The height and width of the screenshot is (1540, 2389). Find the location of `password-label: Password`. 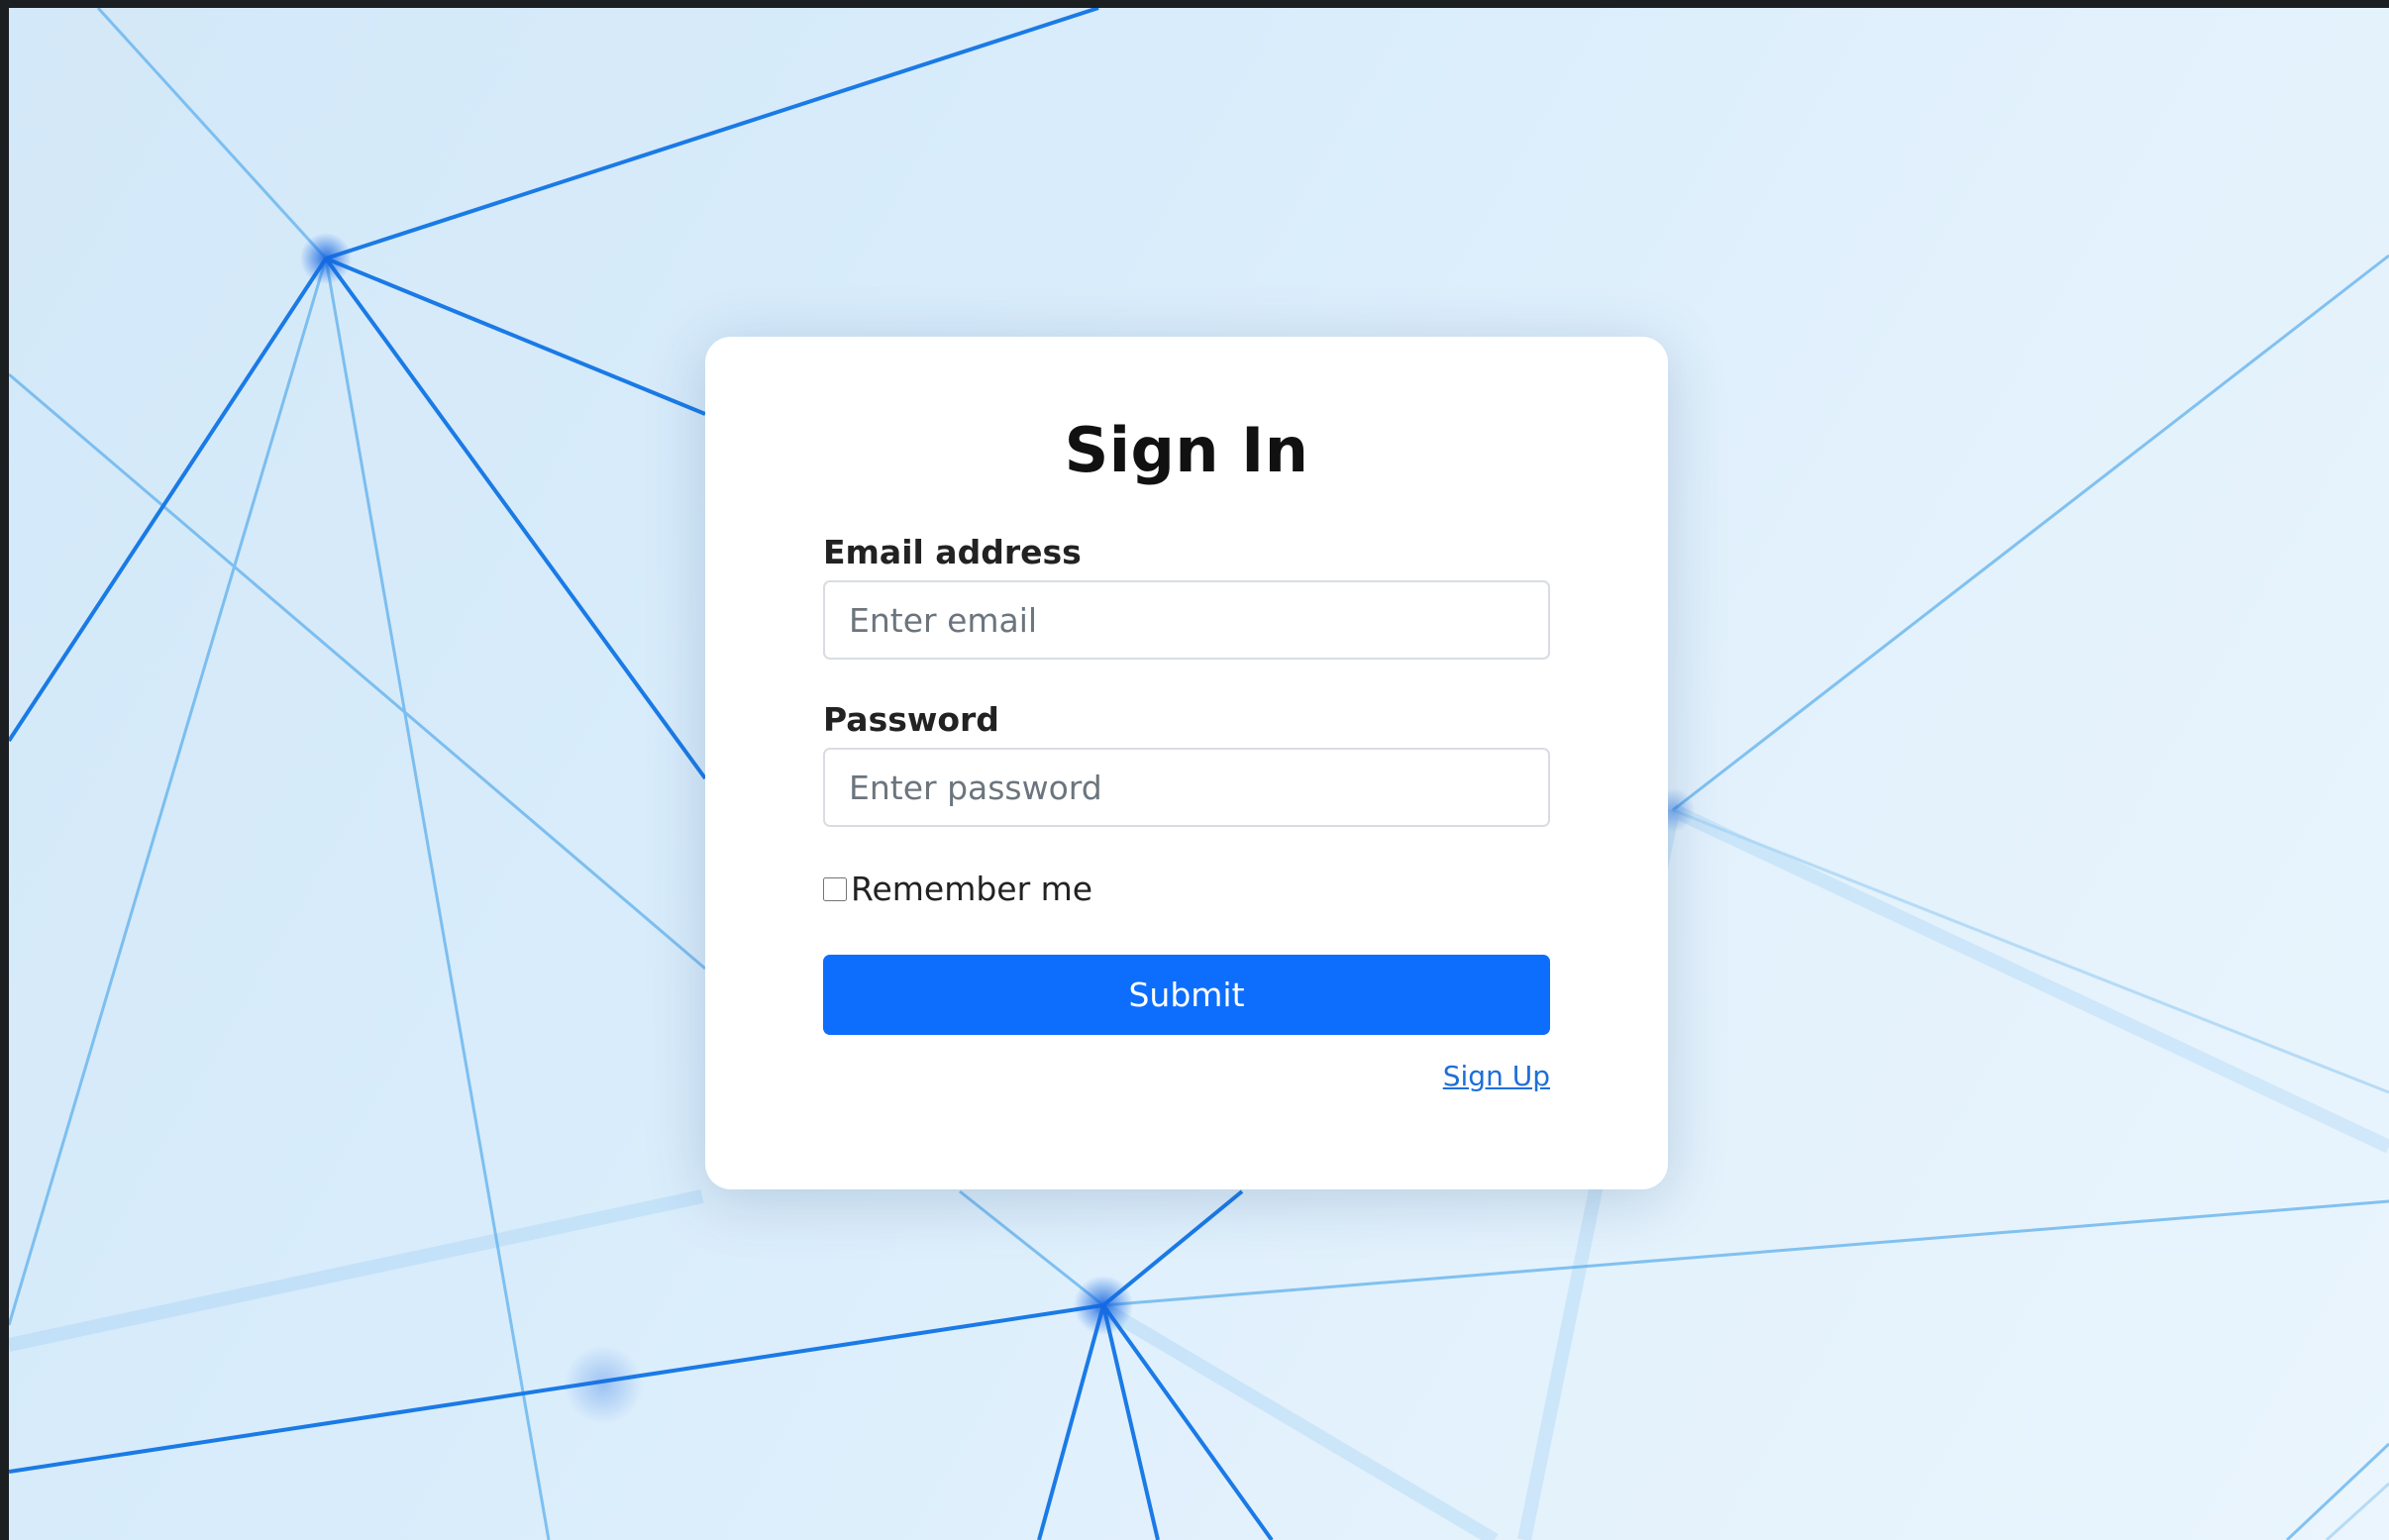

password-label: Password is located at coordinates (911, 719).